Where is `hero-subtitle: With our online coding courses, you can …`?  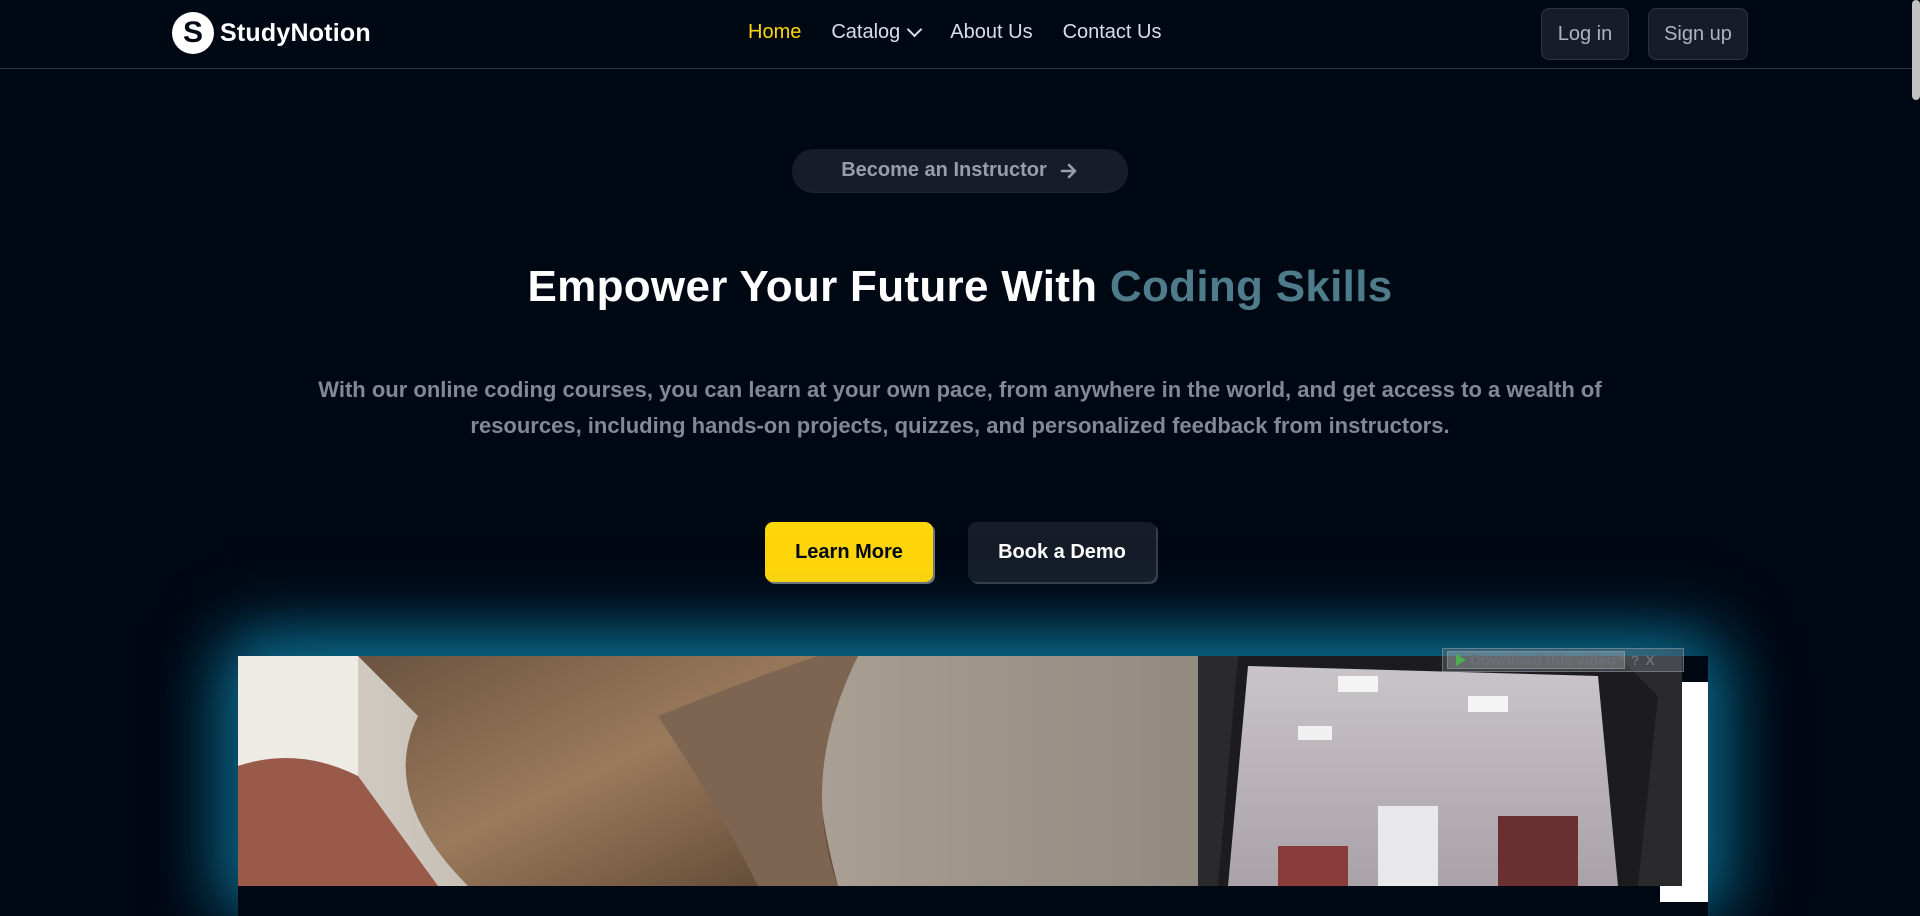 hero-subtitle: With our online coding courses, you can … is located at coordinates (960, 407).